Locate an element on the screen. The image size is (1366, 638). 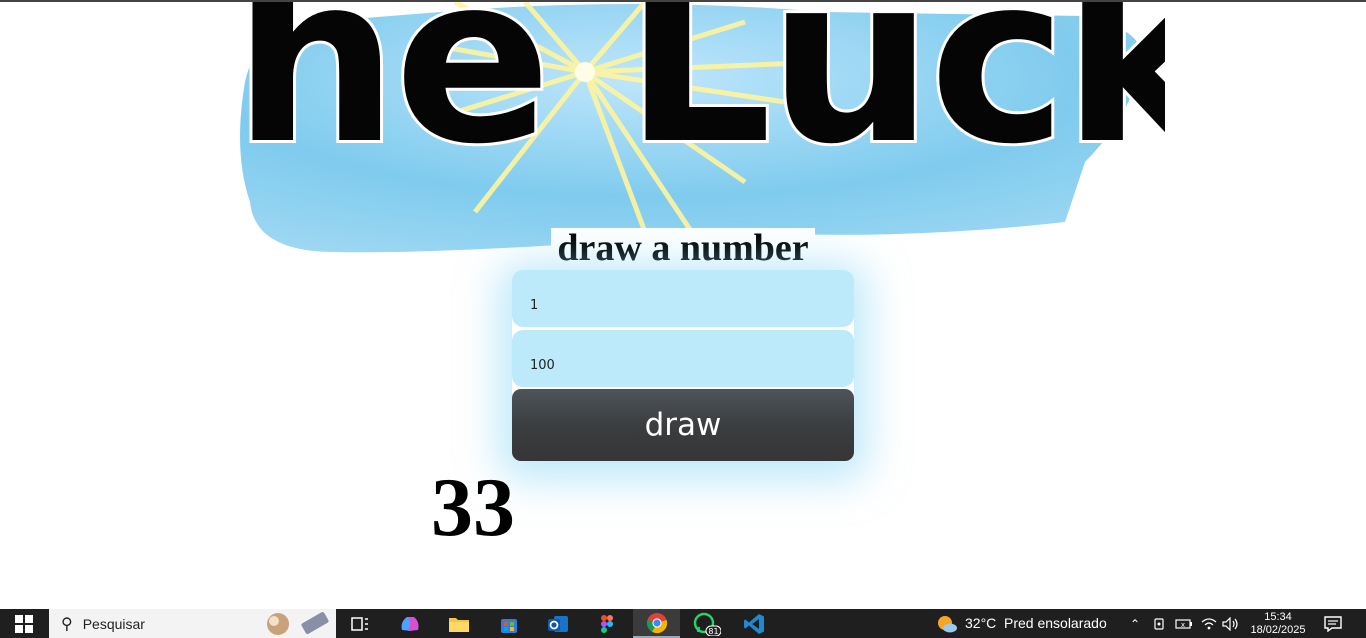
meet-now-icon is located at coordinates (1160, 623).